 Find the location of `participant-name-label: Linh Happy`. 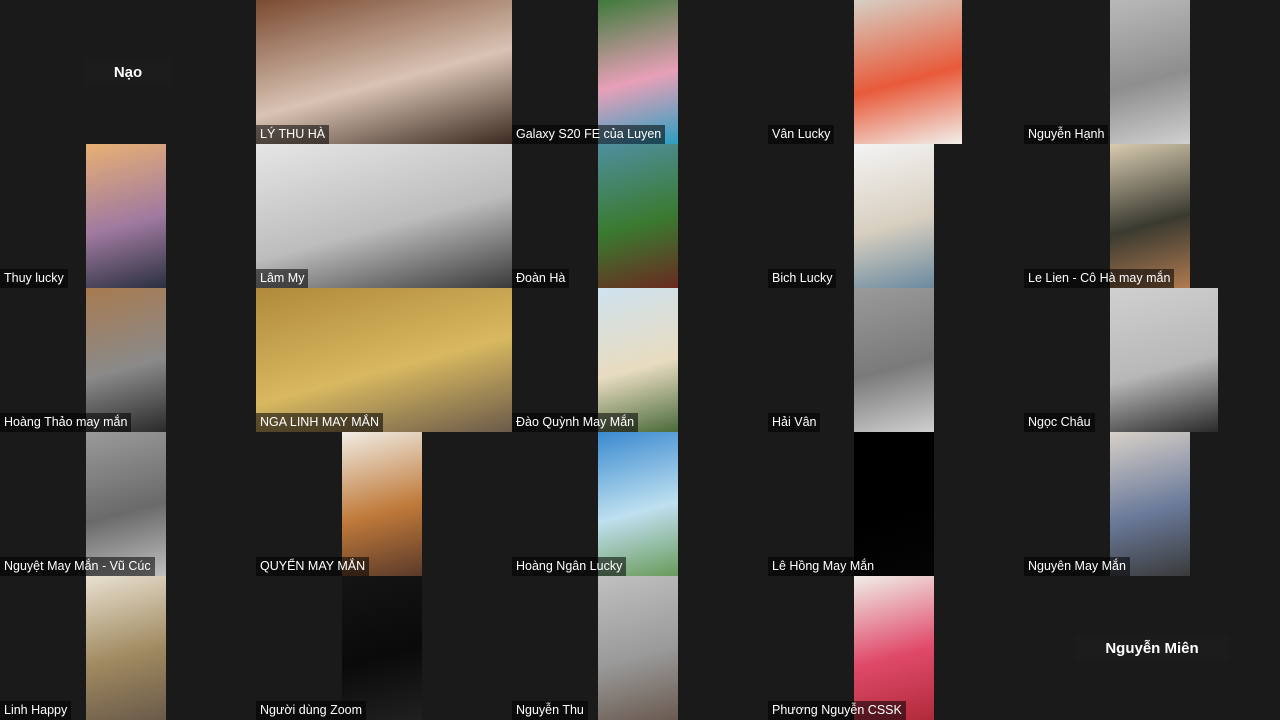

participant-name-label: Linh Happy is located at coordinates (36, 710).